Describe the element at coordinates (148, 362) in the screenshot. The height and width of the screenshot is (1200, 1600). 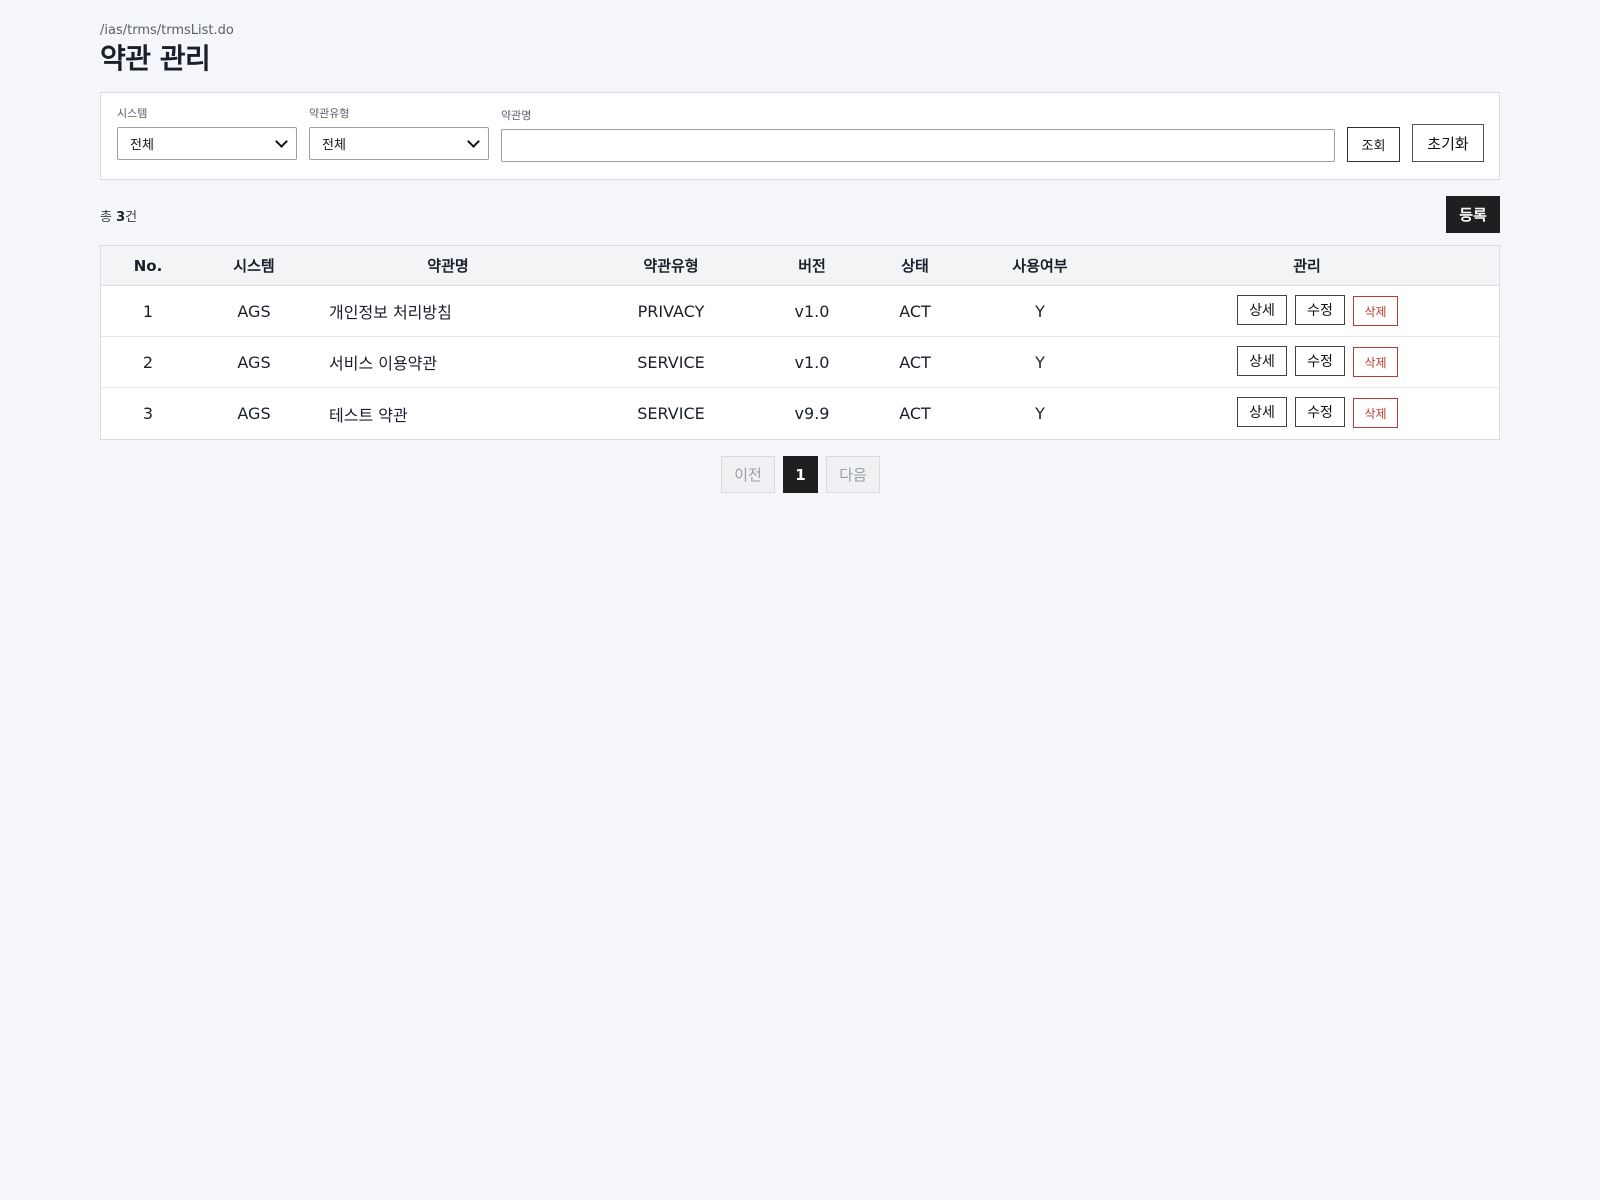
I see `cell-no: 2` at that location.